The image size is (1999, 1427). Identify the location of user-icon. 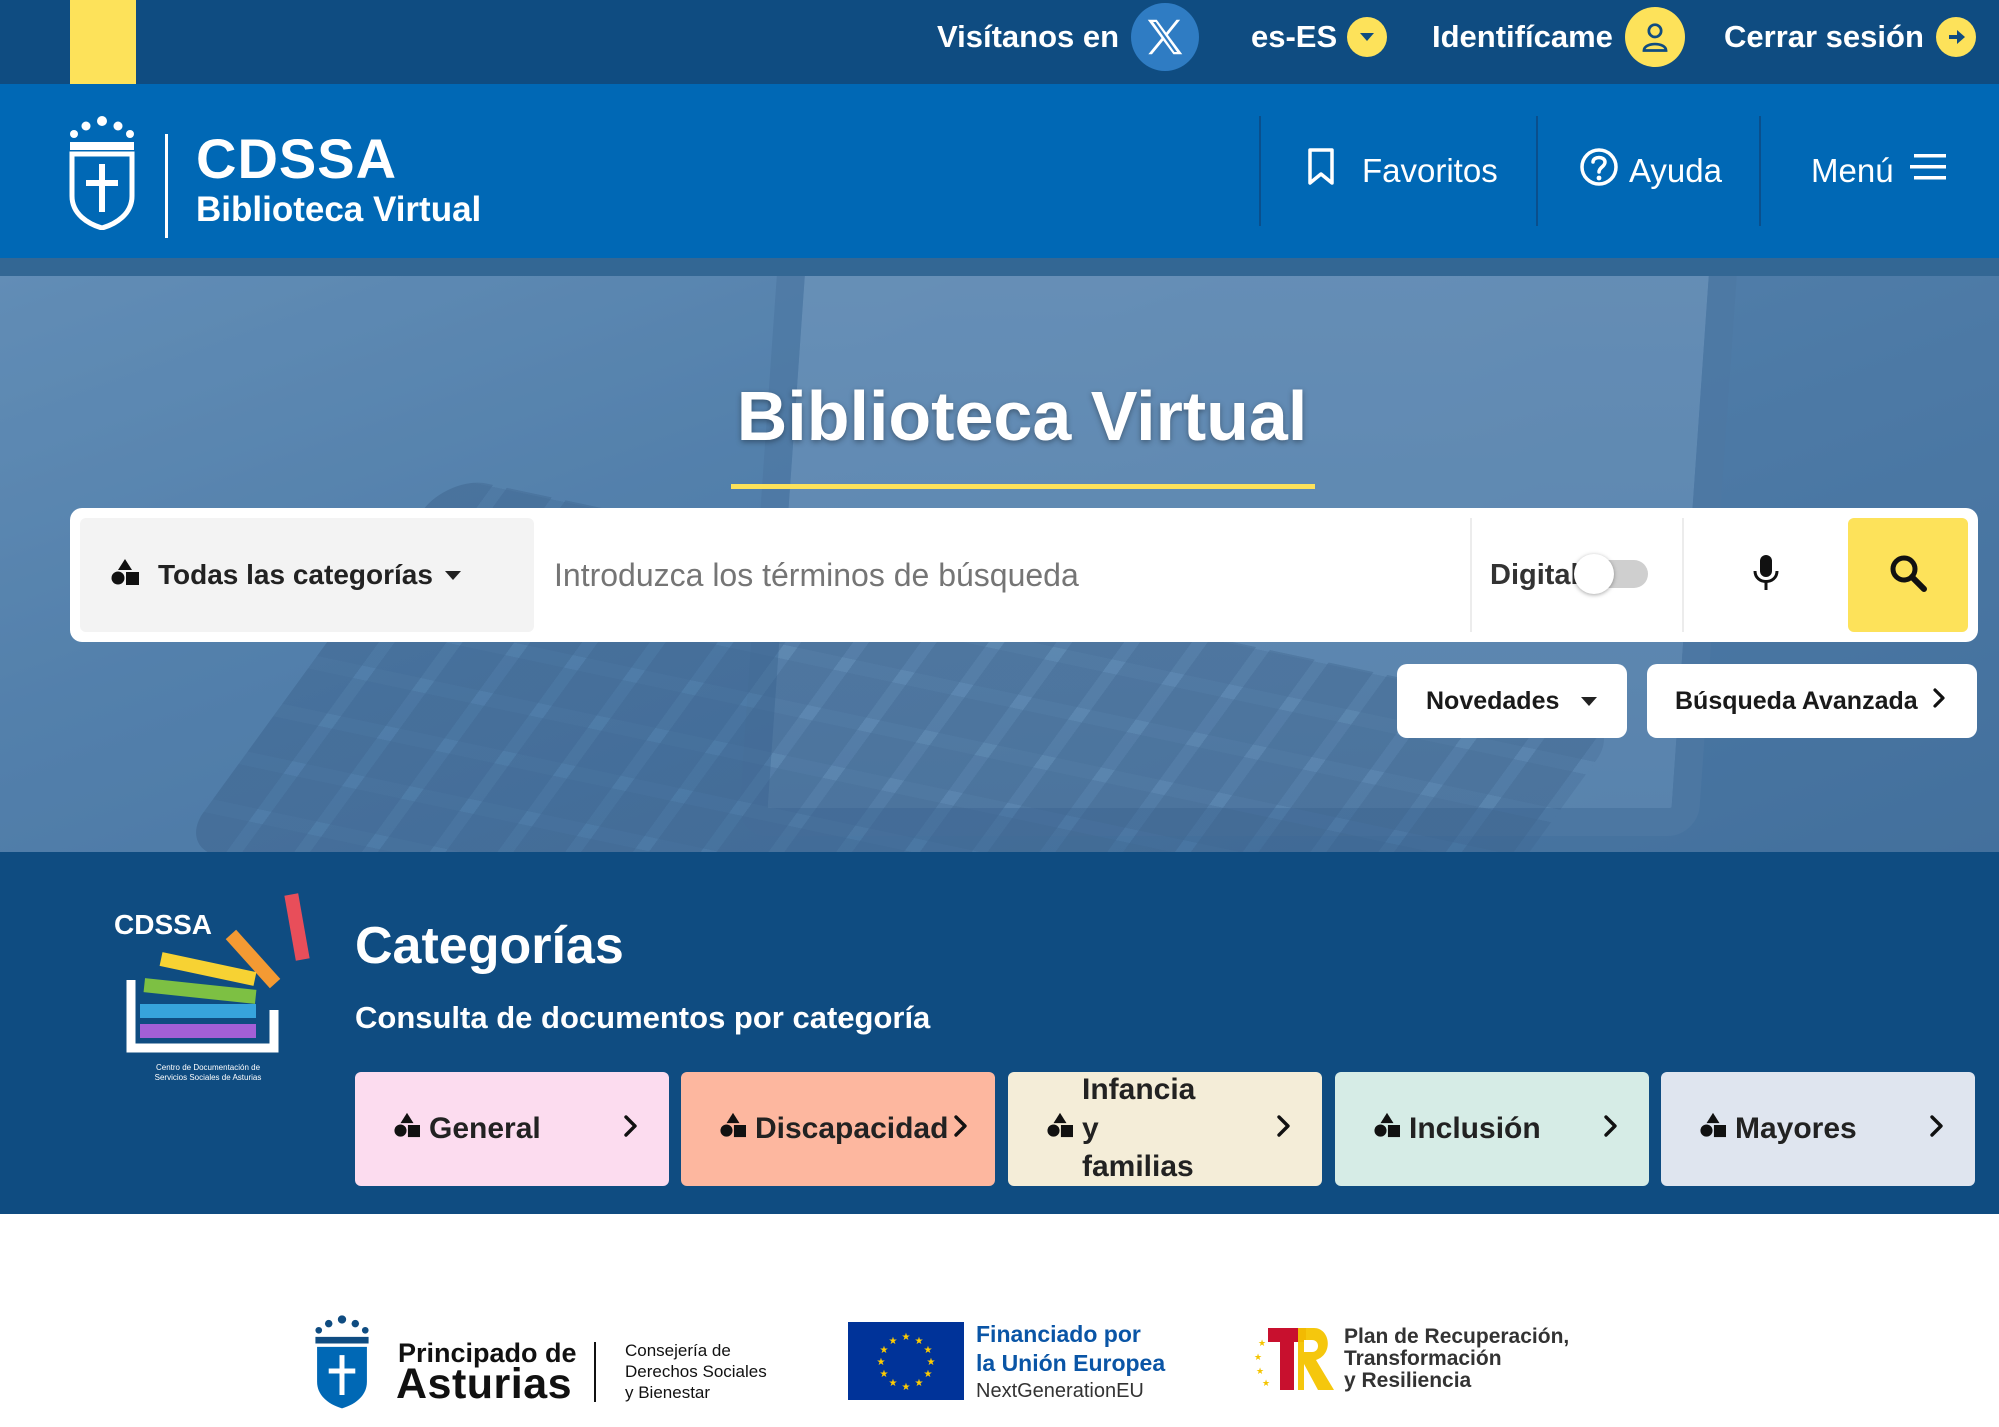
(1654, 37).